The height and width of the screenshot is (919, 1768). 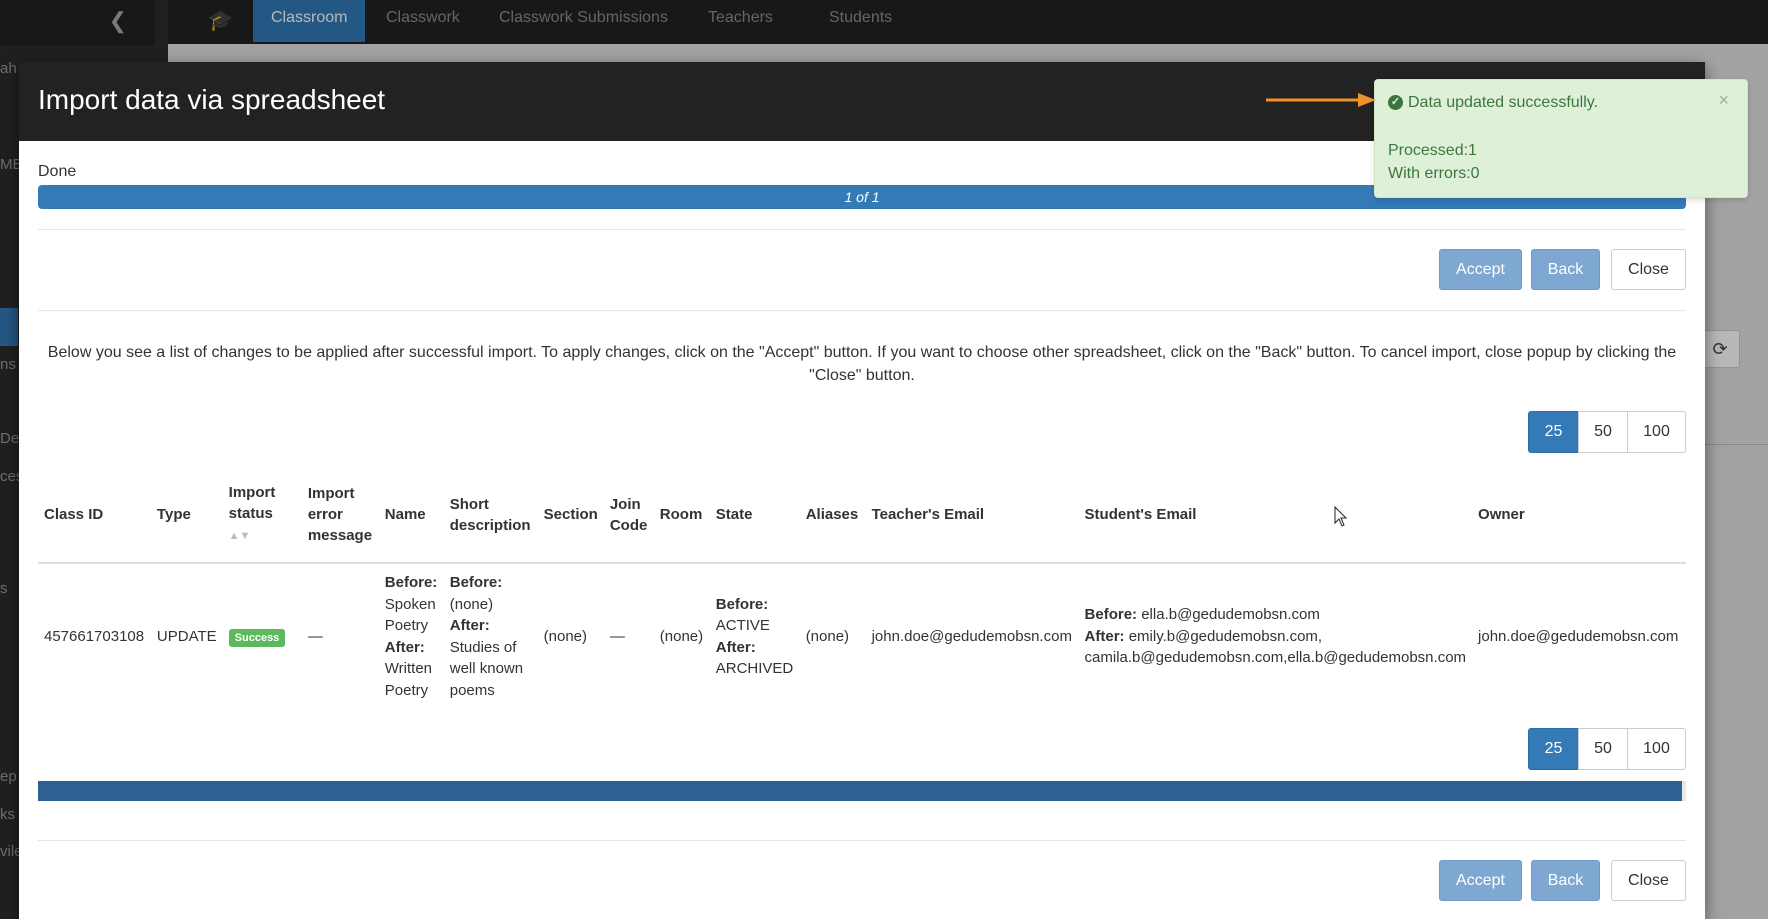 What do you see at coordinates (1723, 100) in the screenshot?
I see `close-icon: ×` at bounding box center [1723, 100].